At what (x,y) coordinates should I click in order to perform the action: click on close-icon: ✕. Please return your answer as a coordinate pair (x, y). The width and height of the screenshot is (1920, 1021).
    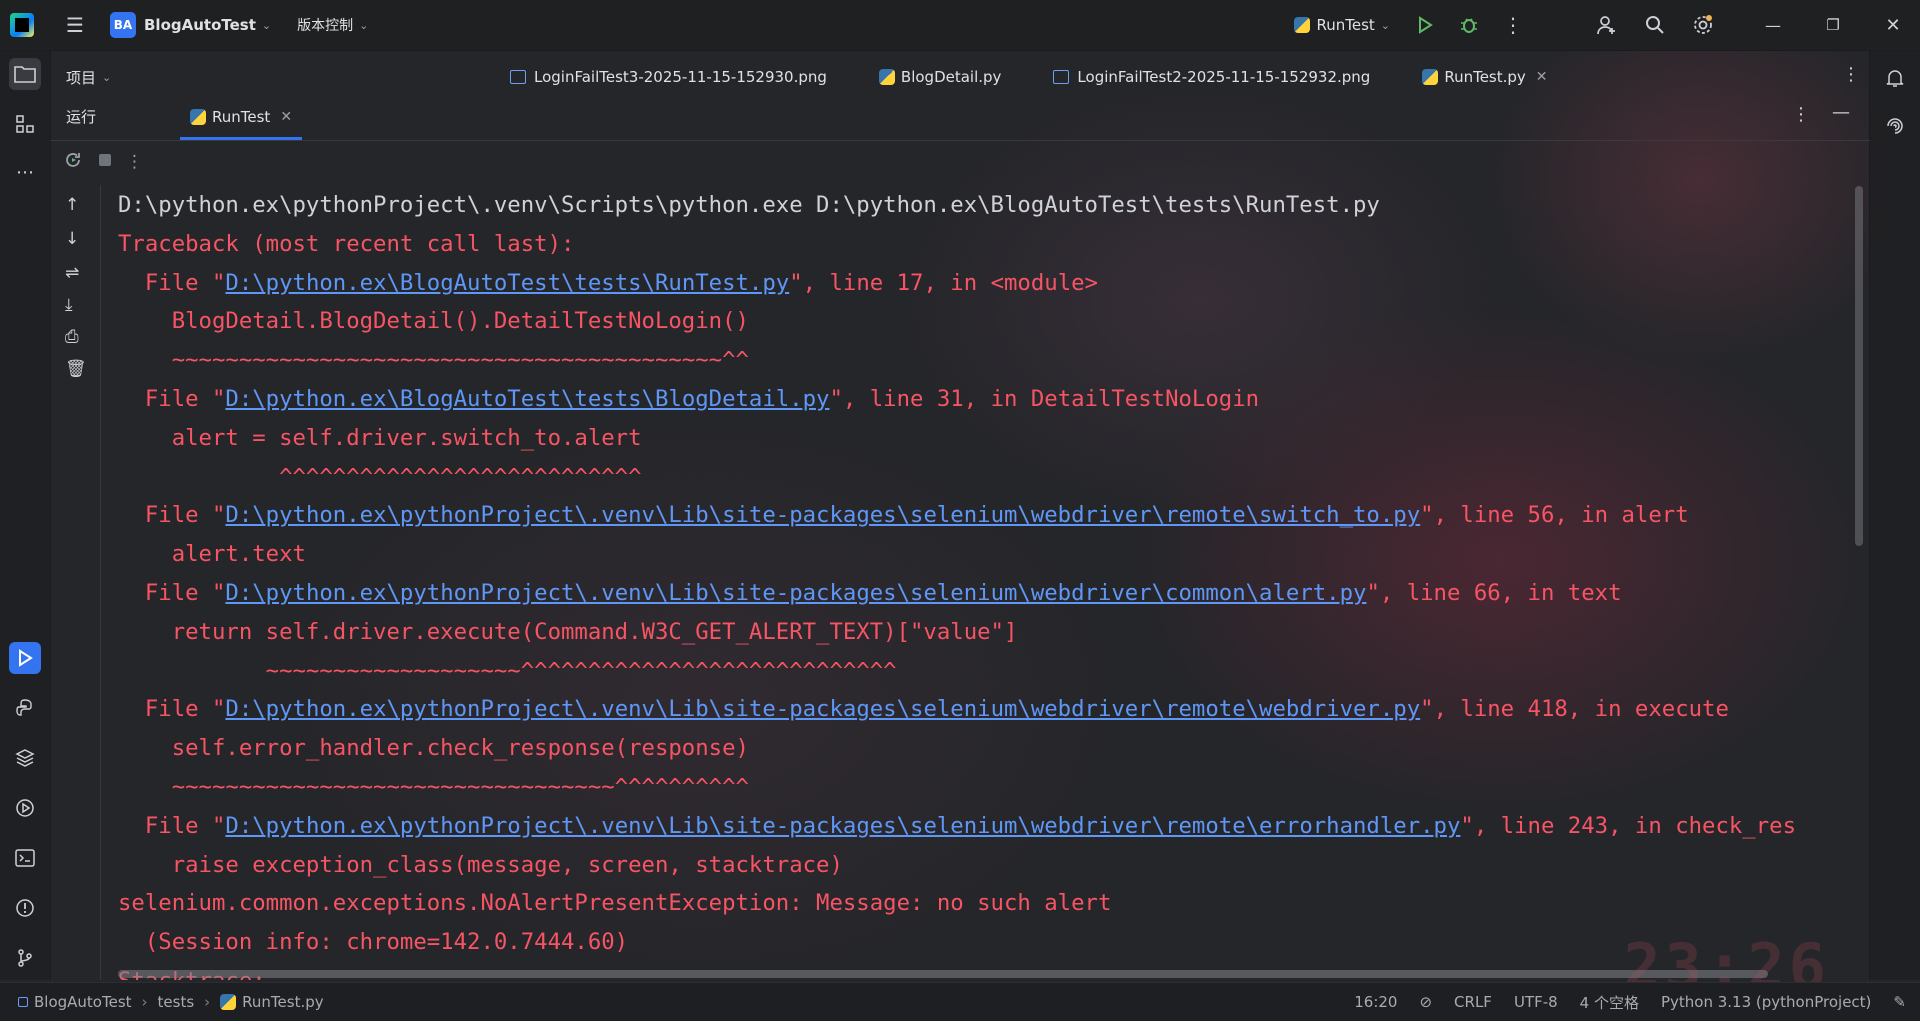
    Looking at the image, I should click on (1893, 25).